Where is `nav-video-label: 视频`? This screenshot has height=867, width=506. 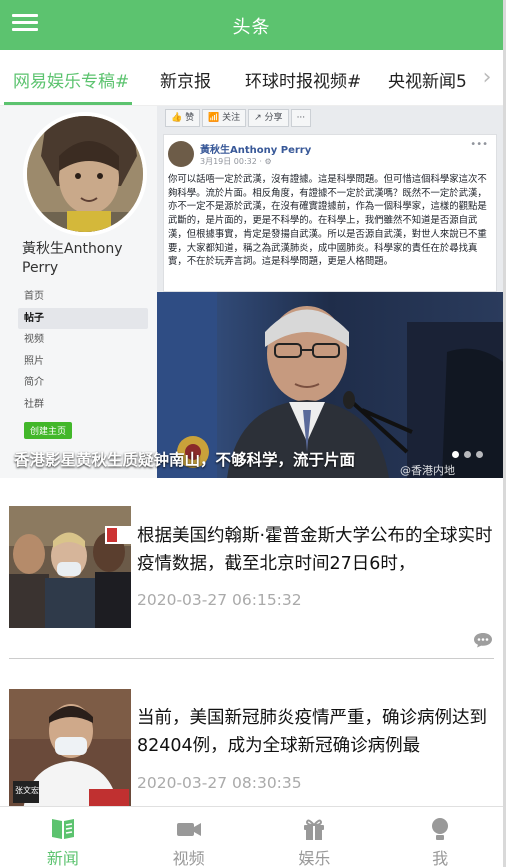 nav-video-label: 视频 is located at coordinates (188, 858).